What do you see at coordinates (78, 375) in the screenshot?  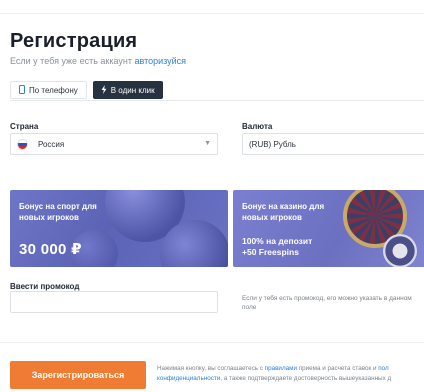 I see `register-button: Зарегистрироваться` at bounding box center [78, 375].